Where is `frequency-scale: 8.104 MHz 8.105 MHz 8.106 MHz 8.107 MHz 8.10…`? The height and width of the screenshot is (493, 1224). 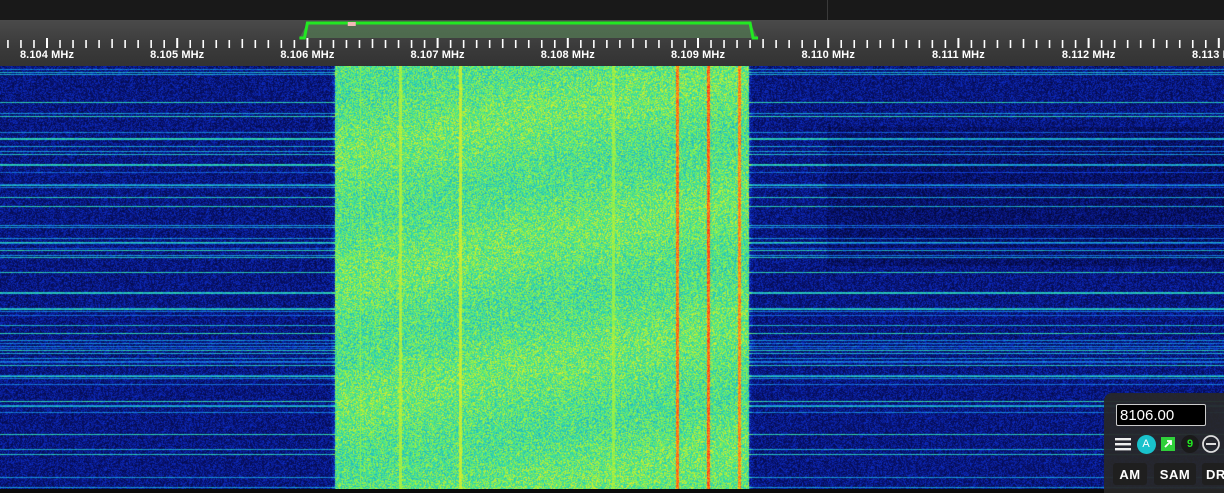 frequency-scale: 8.104 MHz 8.105 MHz 8.106 MHz 8.107 MHz 8.10… is located at coordinates (612, 43).